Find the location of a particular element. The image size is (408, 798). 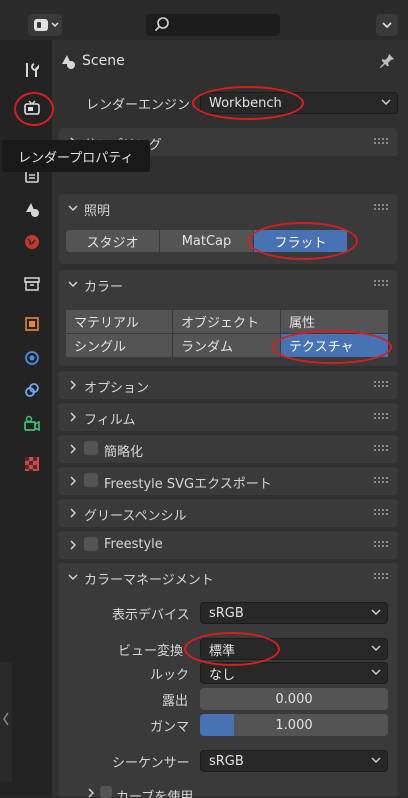

color-random-button: ランダム is located at coordinates (226, 345).